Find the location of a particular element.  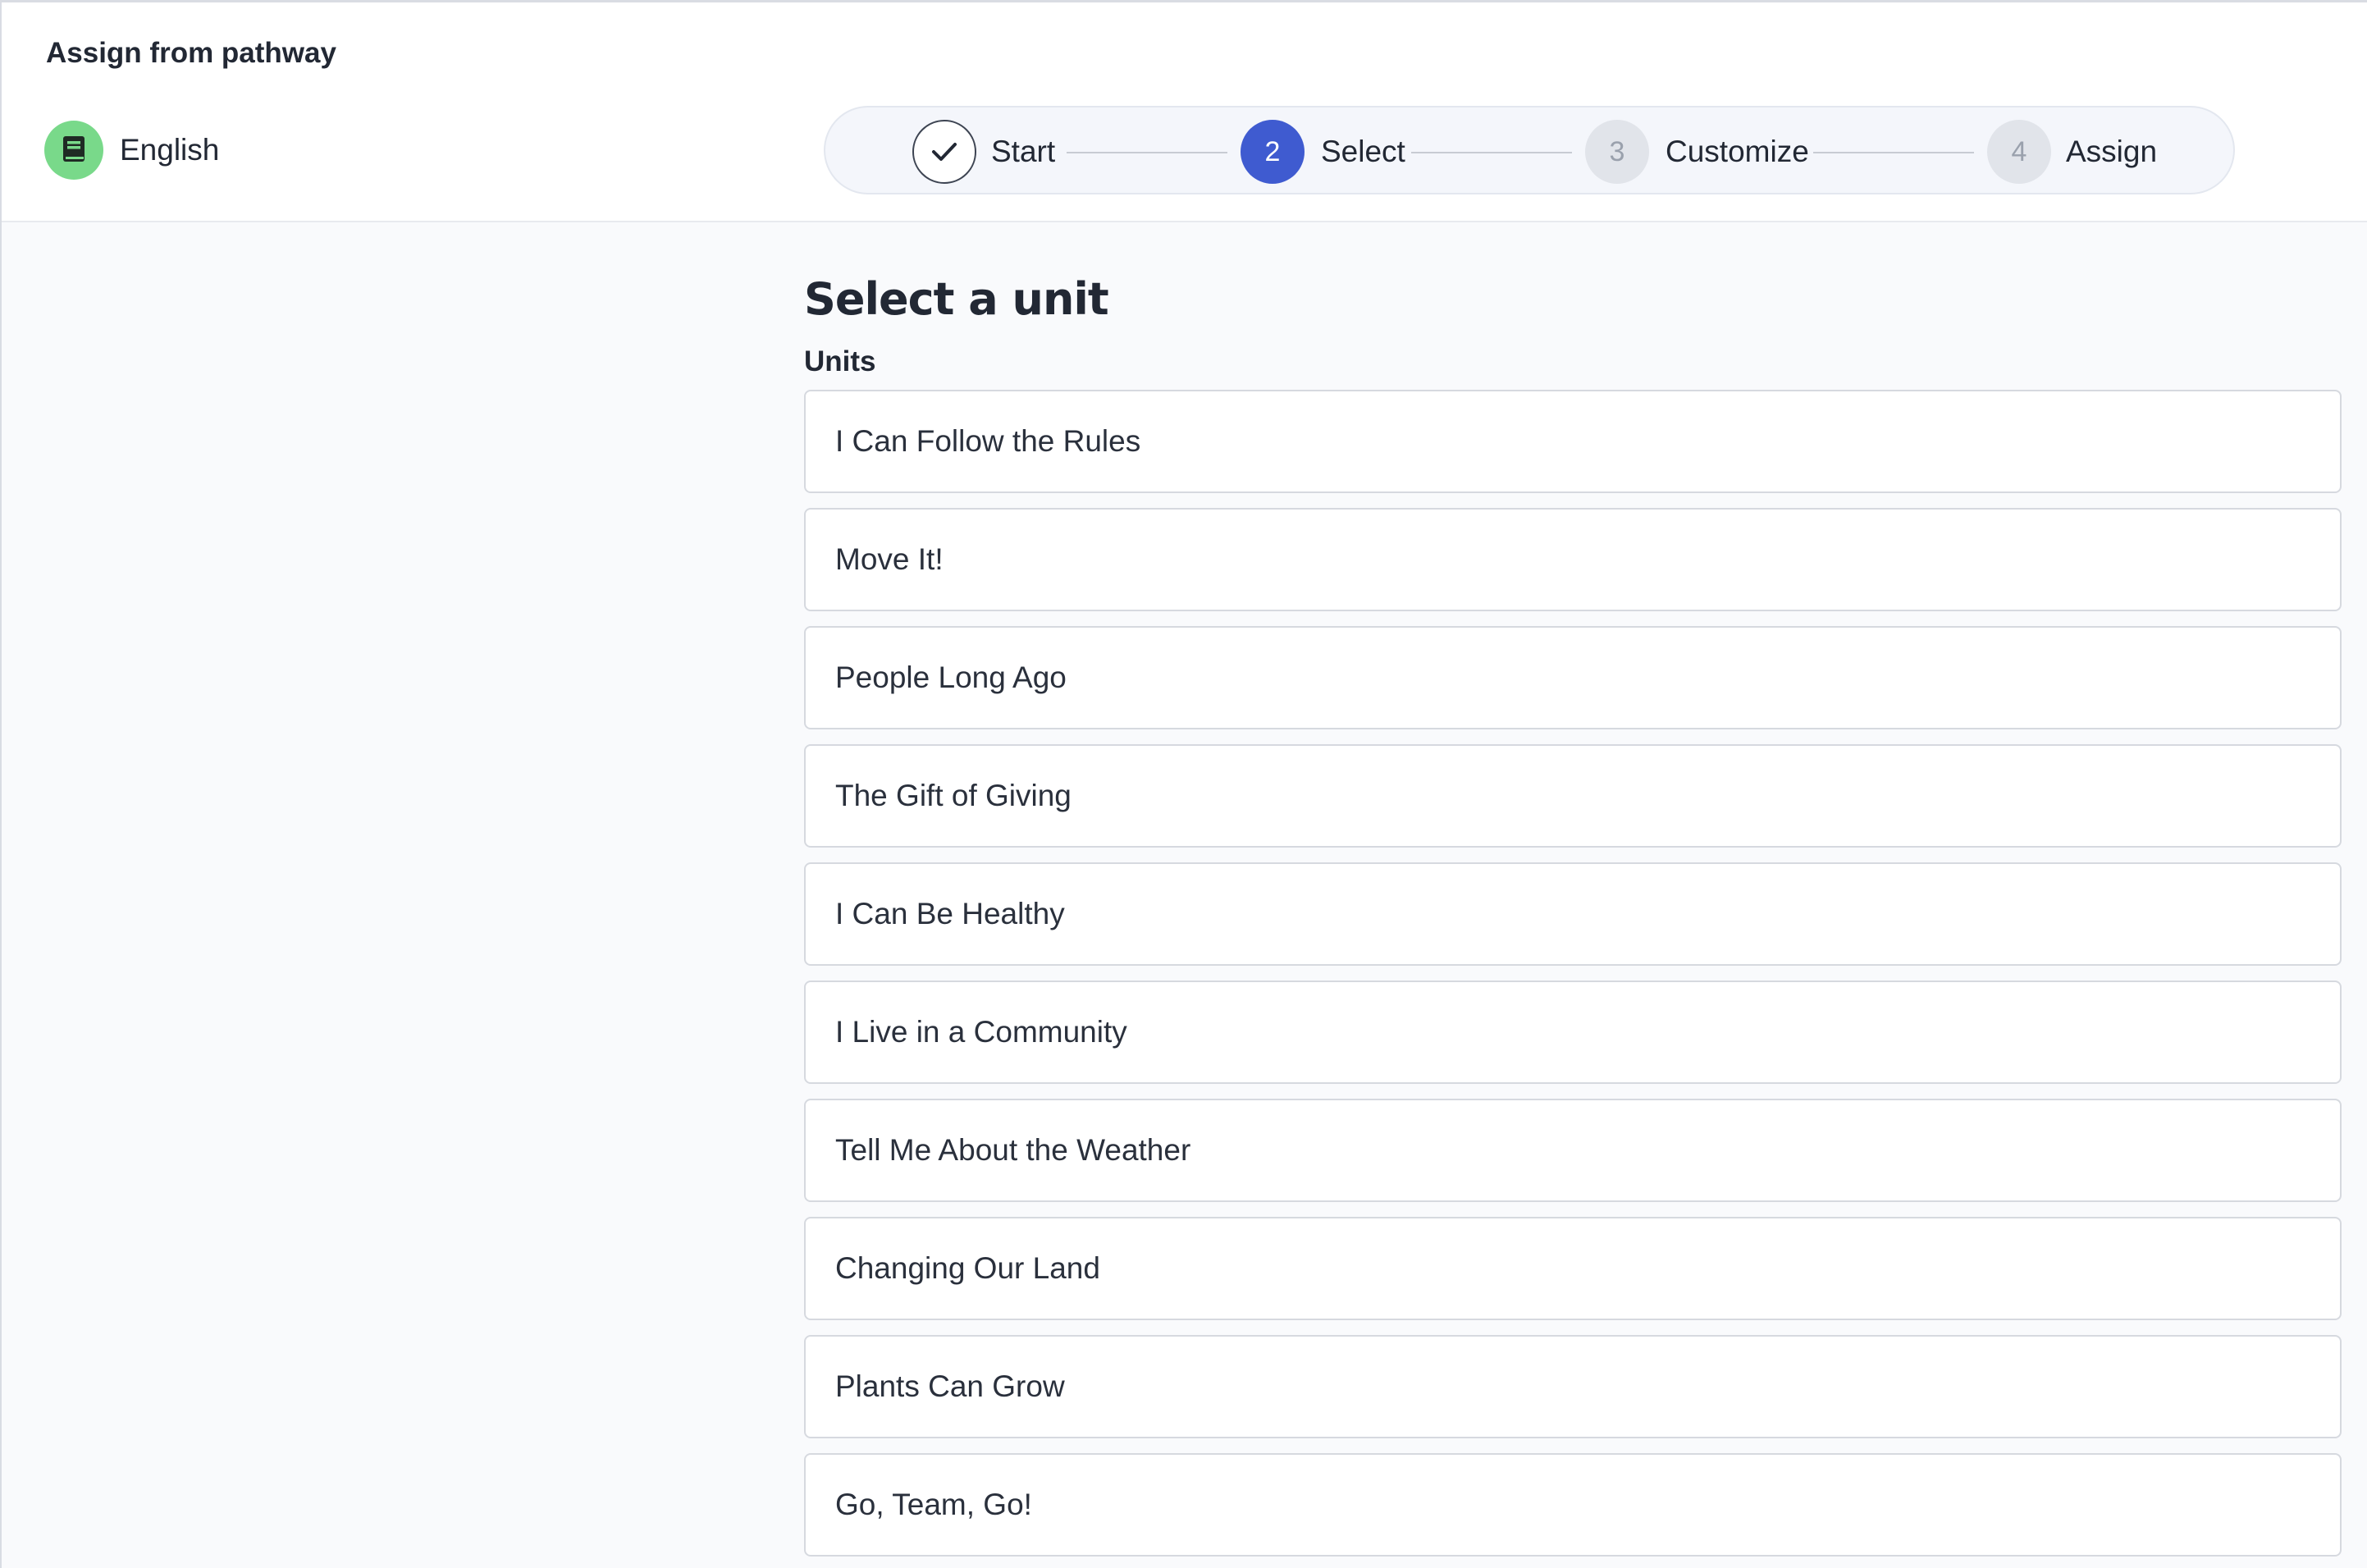

unit-option: The Gift of Giving is located at coordinates (1573, 796).